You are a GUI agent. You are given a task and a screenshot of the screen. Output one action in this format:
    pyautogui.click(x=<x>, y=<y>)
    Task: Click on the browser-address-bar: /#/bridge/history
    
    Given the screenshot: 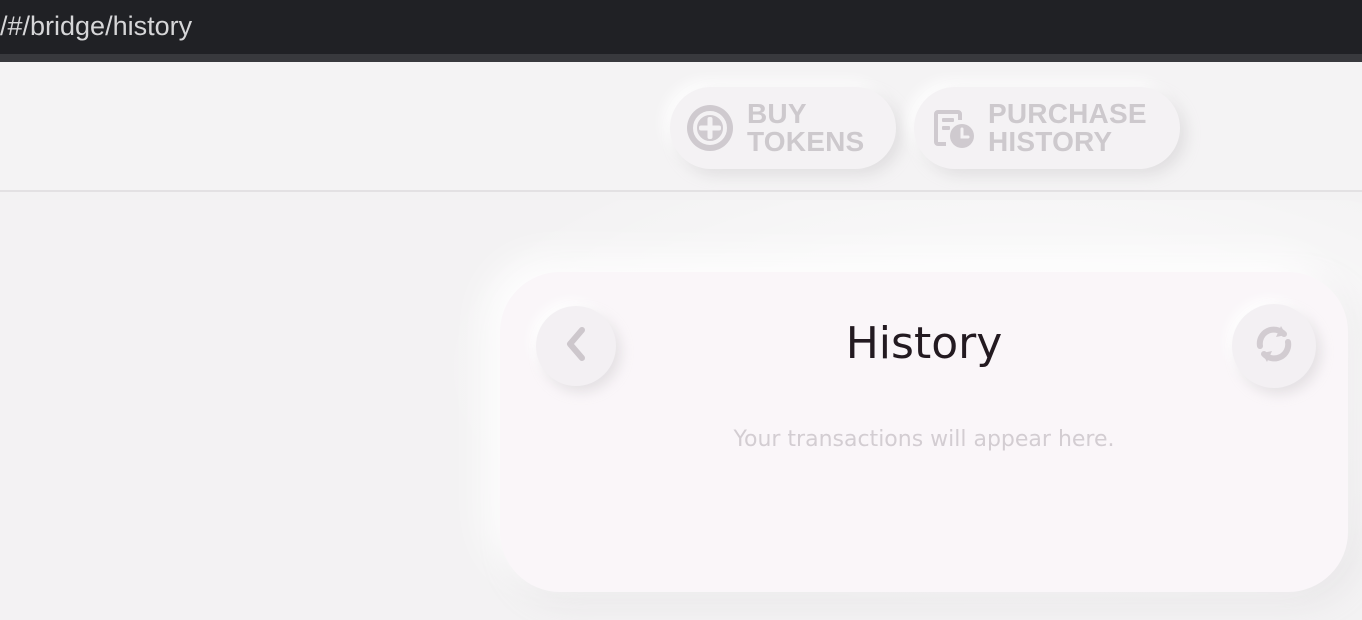 What is the action you would take?
    pyautogui.click(x=681, y=31)
    